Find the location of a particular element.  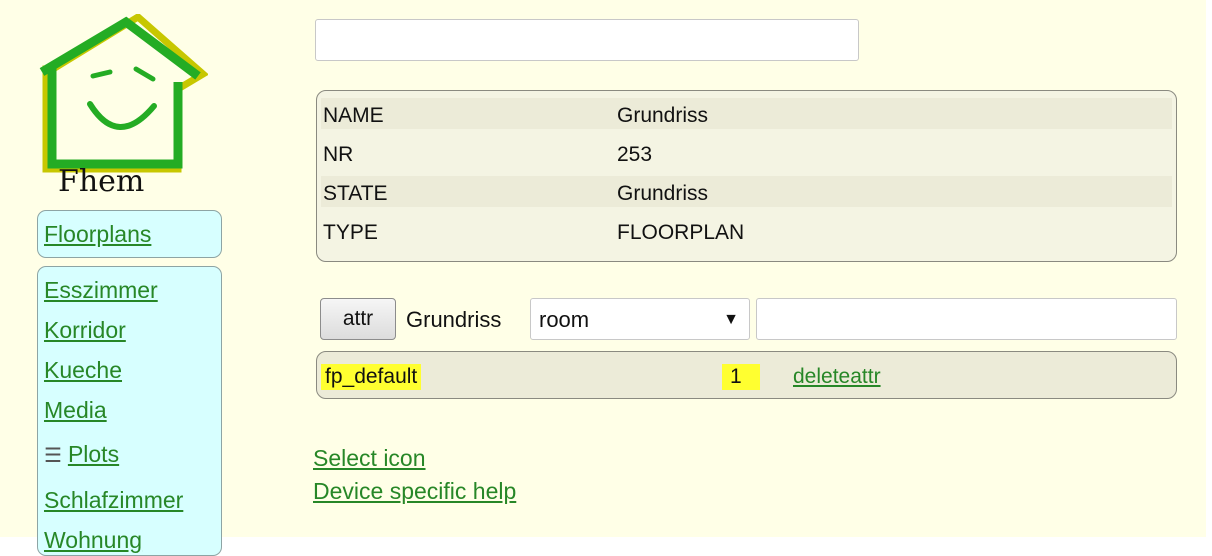

menu-link-media: Media is located at coordinates (75, 410).